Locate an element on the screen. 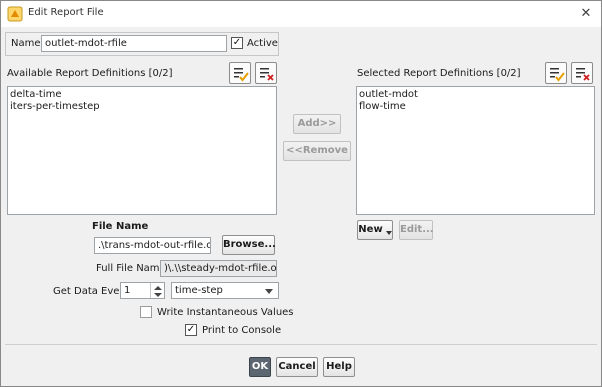  help-button: Help is located at coordinates (339, 367).